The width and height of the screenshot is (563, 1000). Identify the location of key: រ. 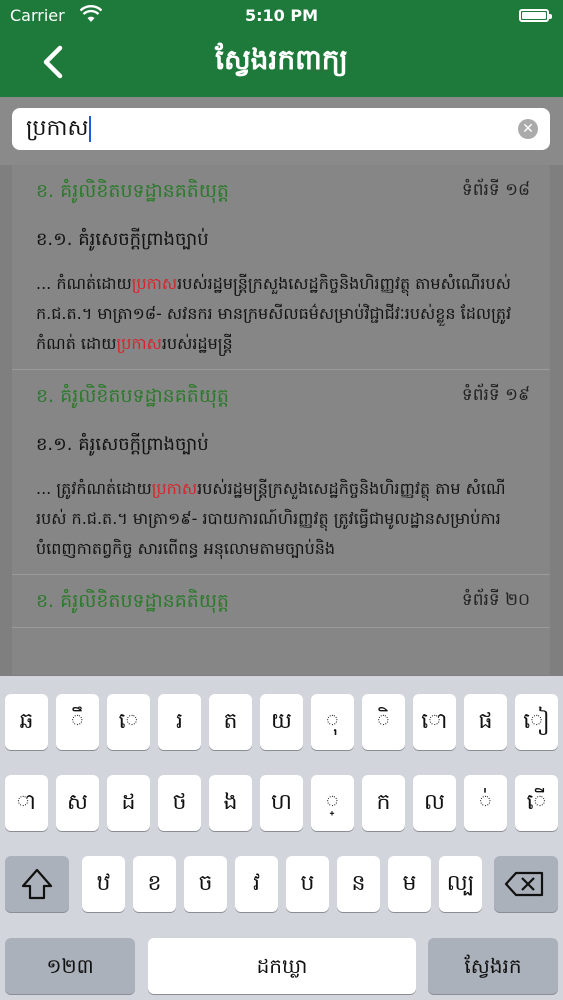
(179, 722).